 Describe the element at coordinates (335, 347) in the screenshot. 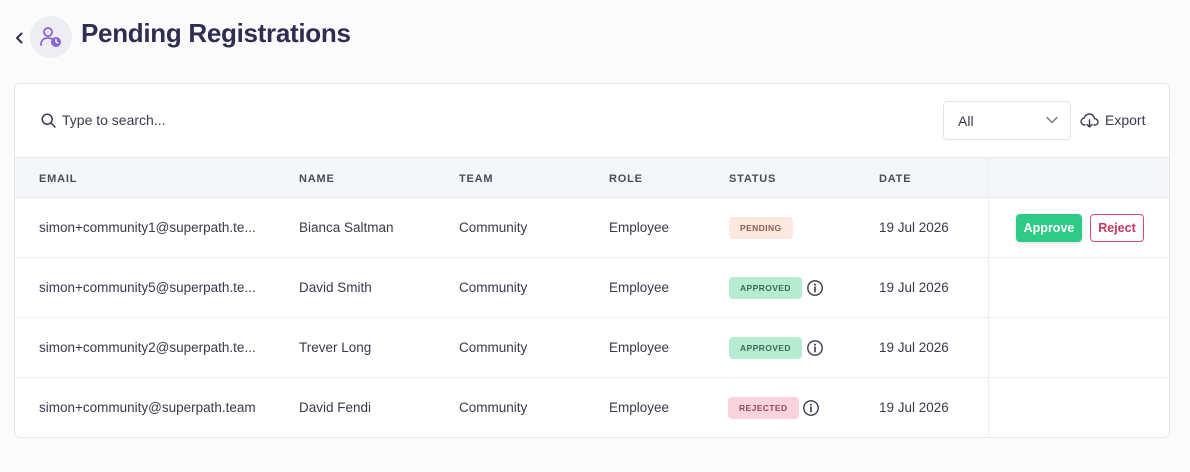

I see `row-name: Trever Long` at that location.